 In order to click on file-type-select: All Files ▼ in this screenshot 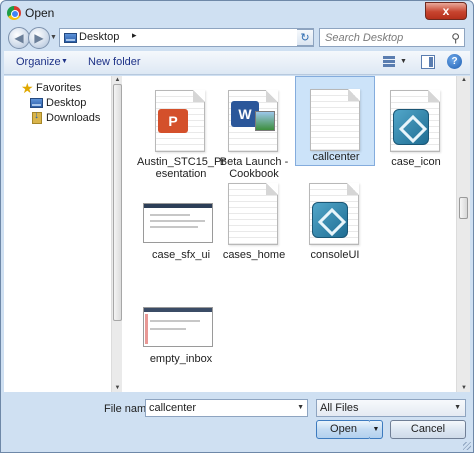, I will do `click(391, 408)`.